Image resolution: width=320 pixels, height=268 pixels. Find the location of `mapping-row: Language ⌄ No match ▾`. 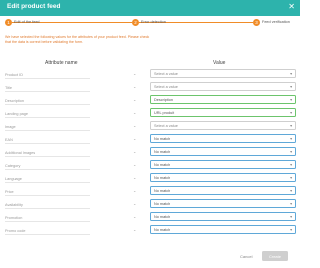

mapping-row: Language ⌄ No match ▾ is located at coordinates (150, 178).